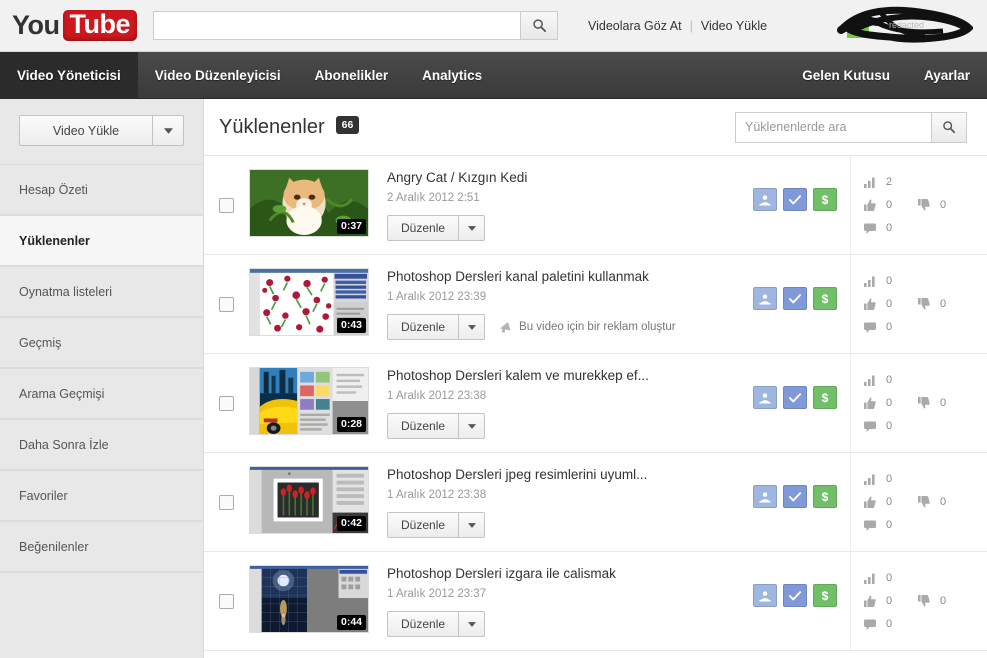 The image size is (987, 658). What do you see at coordinates (437, 396) in the screenshot?
I see `video-date: 1 Aralık 2012 23:38` at bounding box center [437, 396].